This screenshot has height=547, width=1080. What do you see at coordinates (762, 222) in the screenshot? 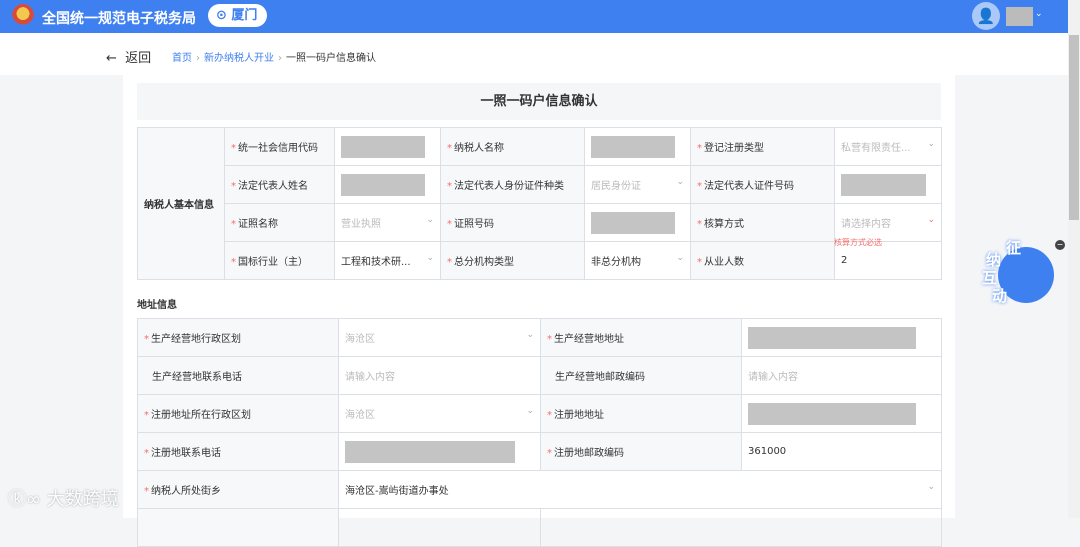
I see `field-label: * 核算方式` at bounding box center [762, 222].